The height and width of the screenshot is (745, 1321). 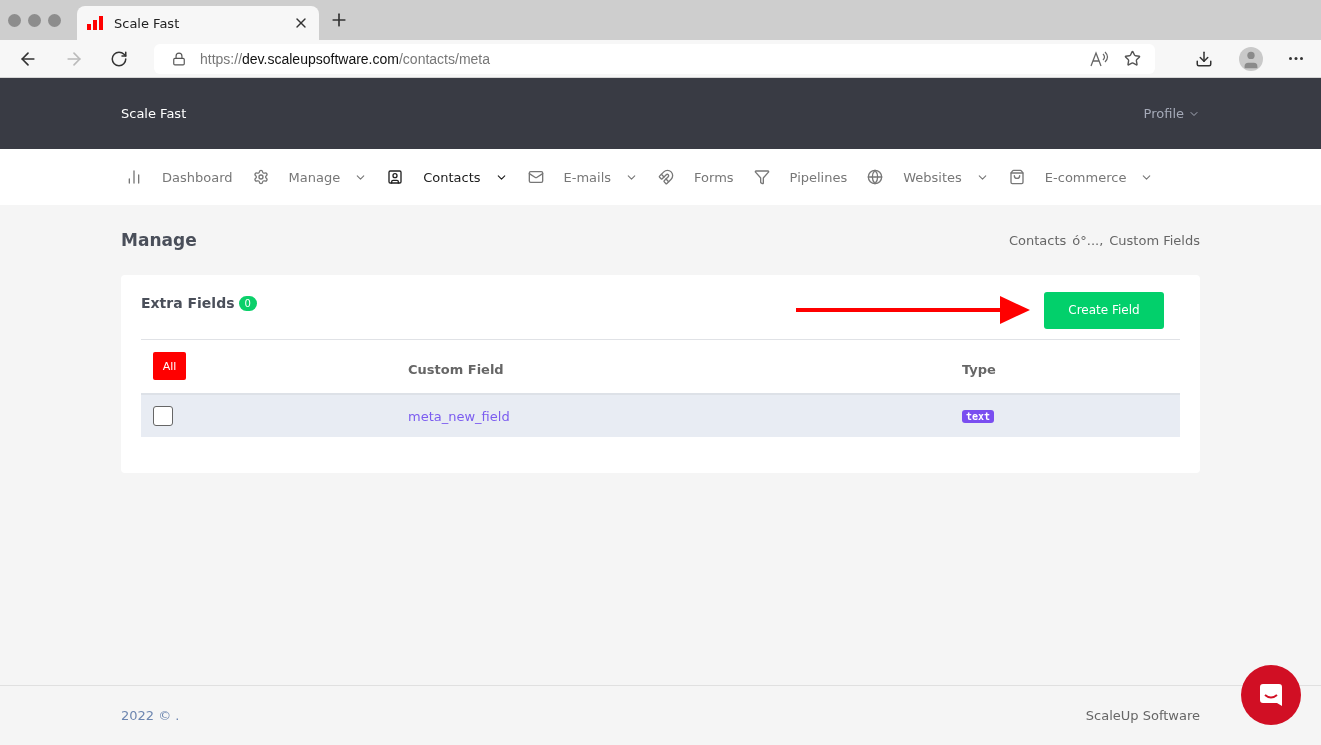 What do you see at coordinates (1142, 715) in the screenshot?
I see `company-name: ScaleUp Software` at bounding box center [1142, 715].